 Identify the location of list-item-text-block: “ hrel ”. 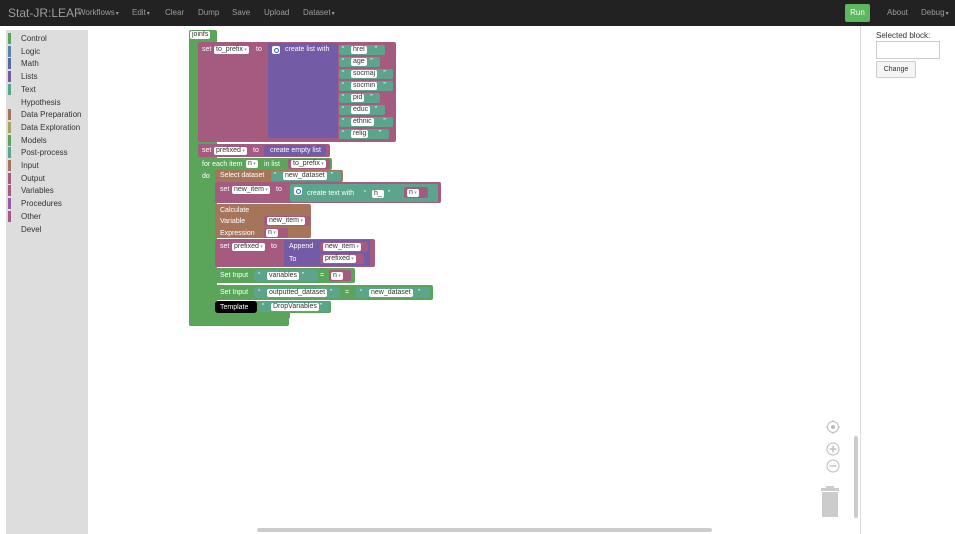
(362, 50).